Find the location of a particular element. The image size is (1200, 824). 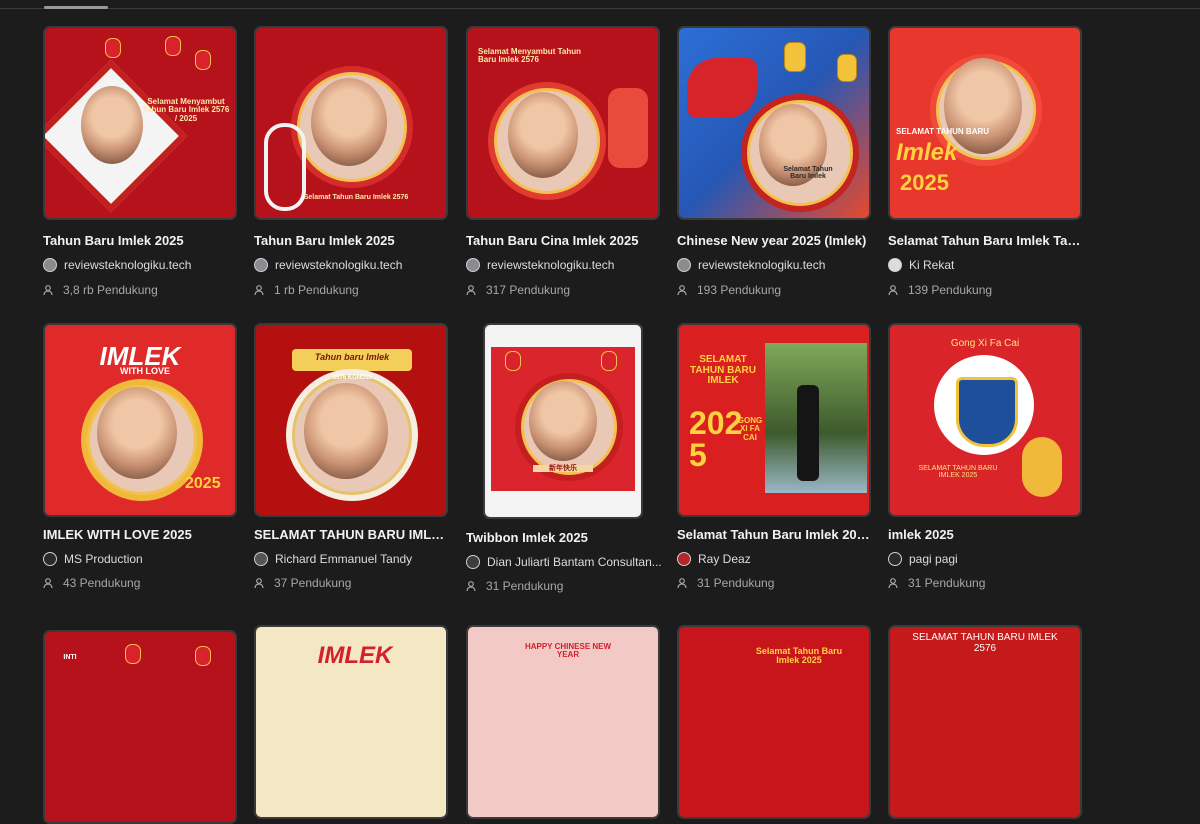

campaign-thumbnail: Selamat Tahun Baru Imlek 2576 is located at coordinates (351, 123).